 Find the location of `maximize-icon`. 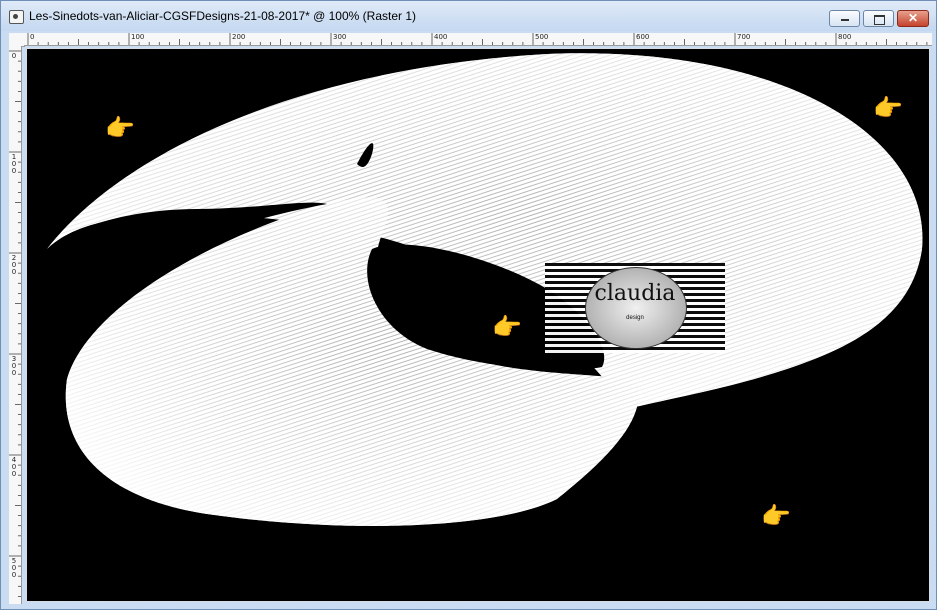

maximize-icon is located at coordinates (879, 20).